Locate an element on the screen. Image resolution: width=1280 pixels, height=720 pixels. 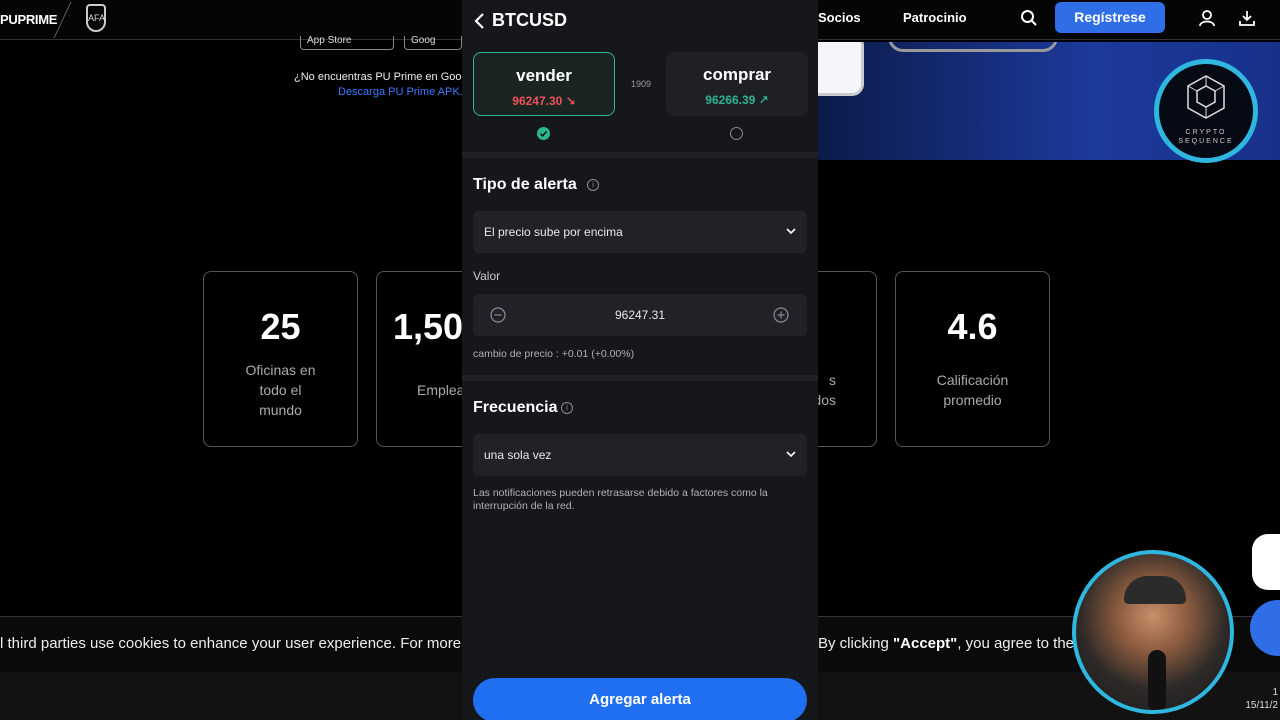
crypto-sequence-logo: CRYPTO SEQUENCE is located at coordinates (1206, 111).